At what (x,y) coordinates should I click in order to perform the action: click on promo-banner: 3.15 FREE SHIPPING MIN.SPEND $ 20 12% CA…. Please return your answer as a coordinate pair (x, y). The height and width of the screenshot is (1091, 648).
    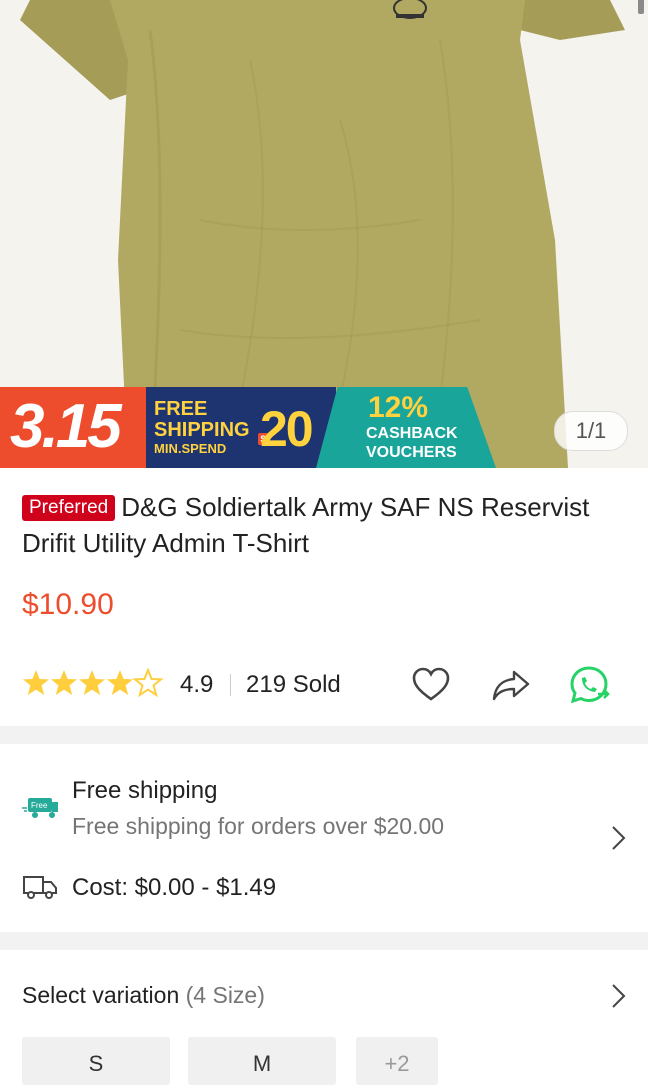
    Looking at the image, I should click on (250, 427).